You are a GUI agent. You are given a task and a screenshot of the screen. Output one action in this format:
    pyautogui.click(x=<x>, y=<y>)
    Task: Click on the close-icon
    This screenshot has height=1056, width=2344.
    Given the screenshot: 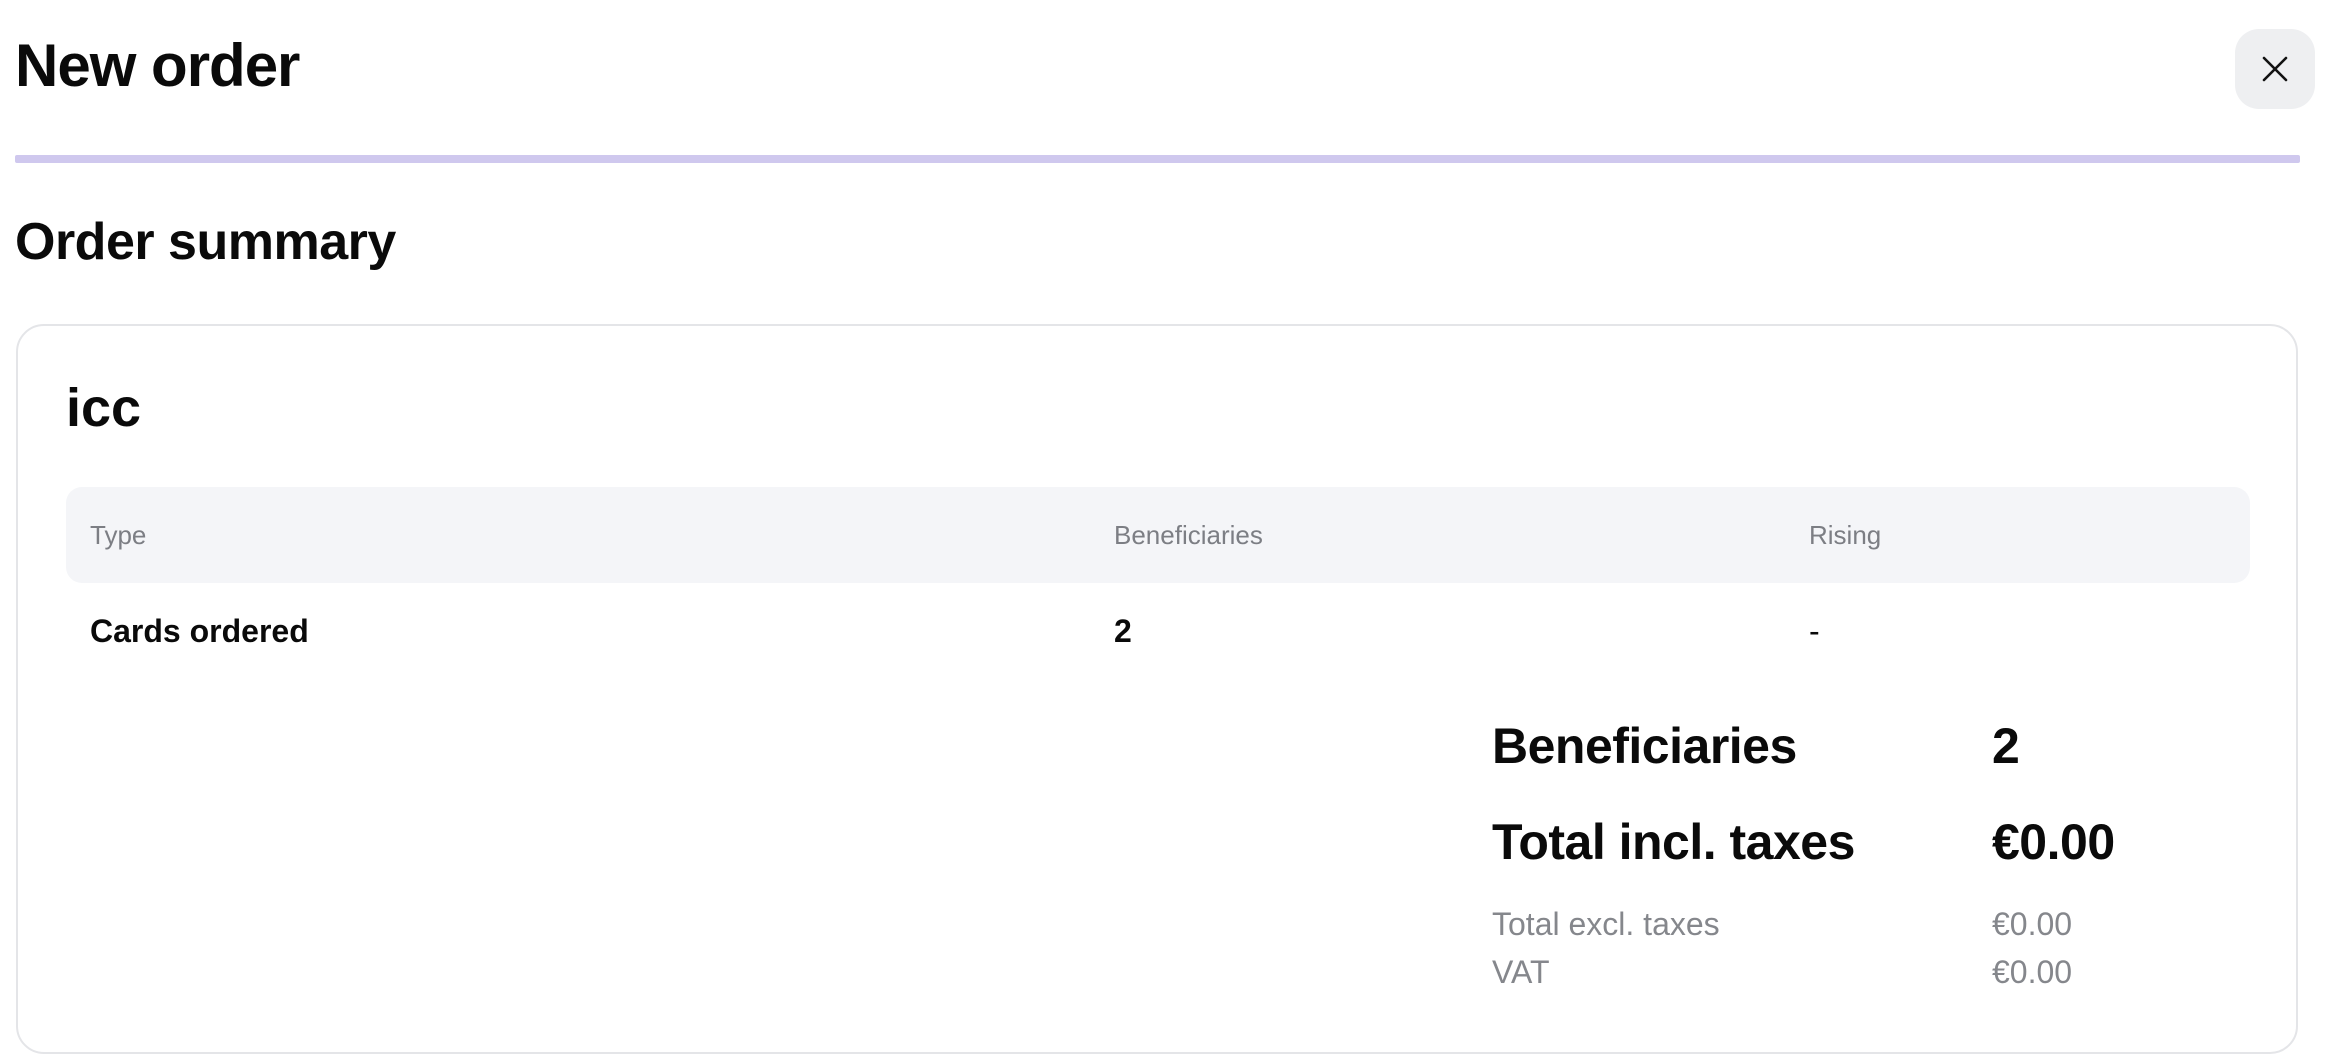 What is the action you would take?
    pyautogui.click(x=2275, y=69)
    